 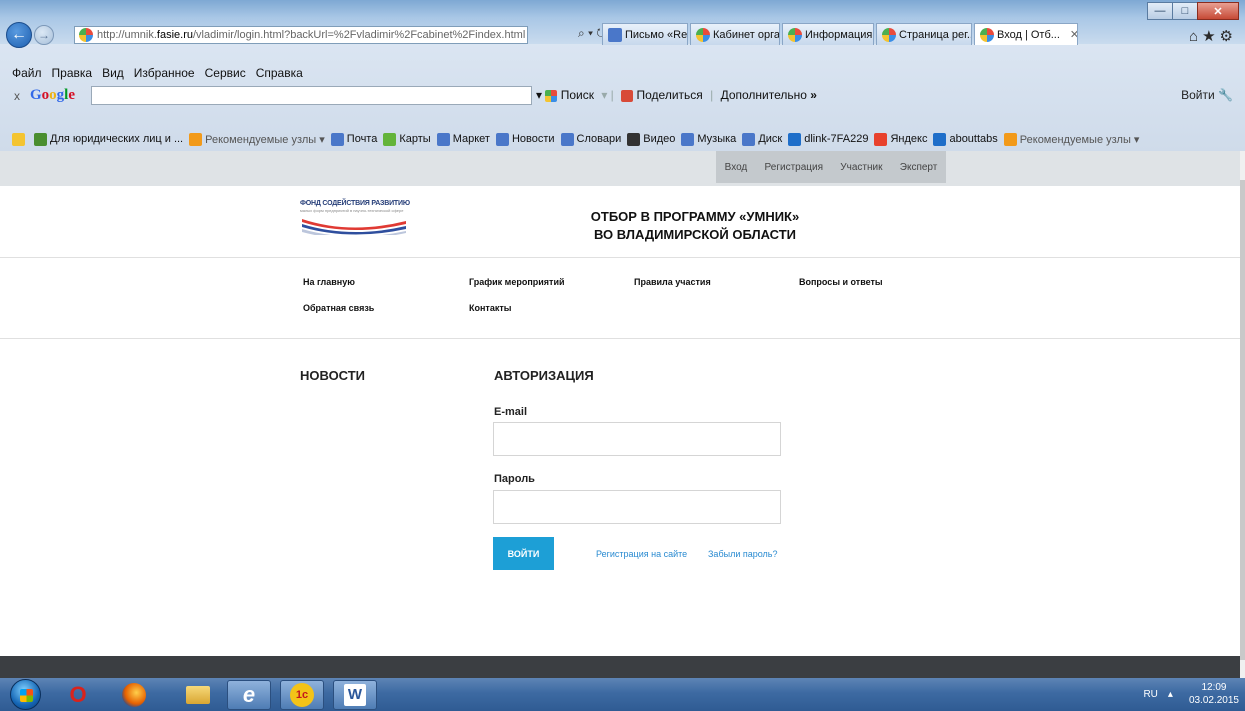 I want to click on tray-arrow-icon: ▴, so click(x=1170, y=694).